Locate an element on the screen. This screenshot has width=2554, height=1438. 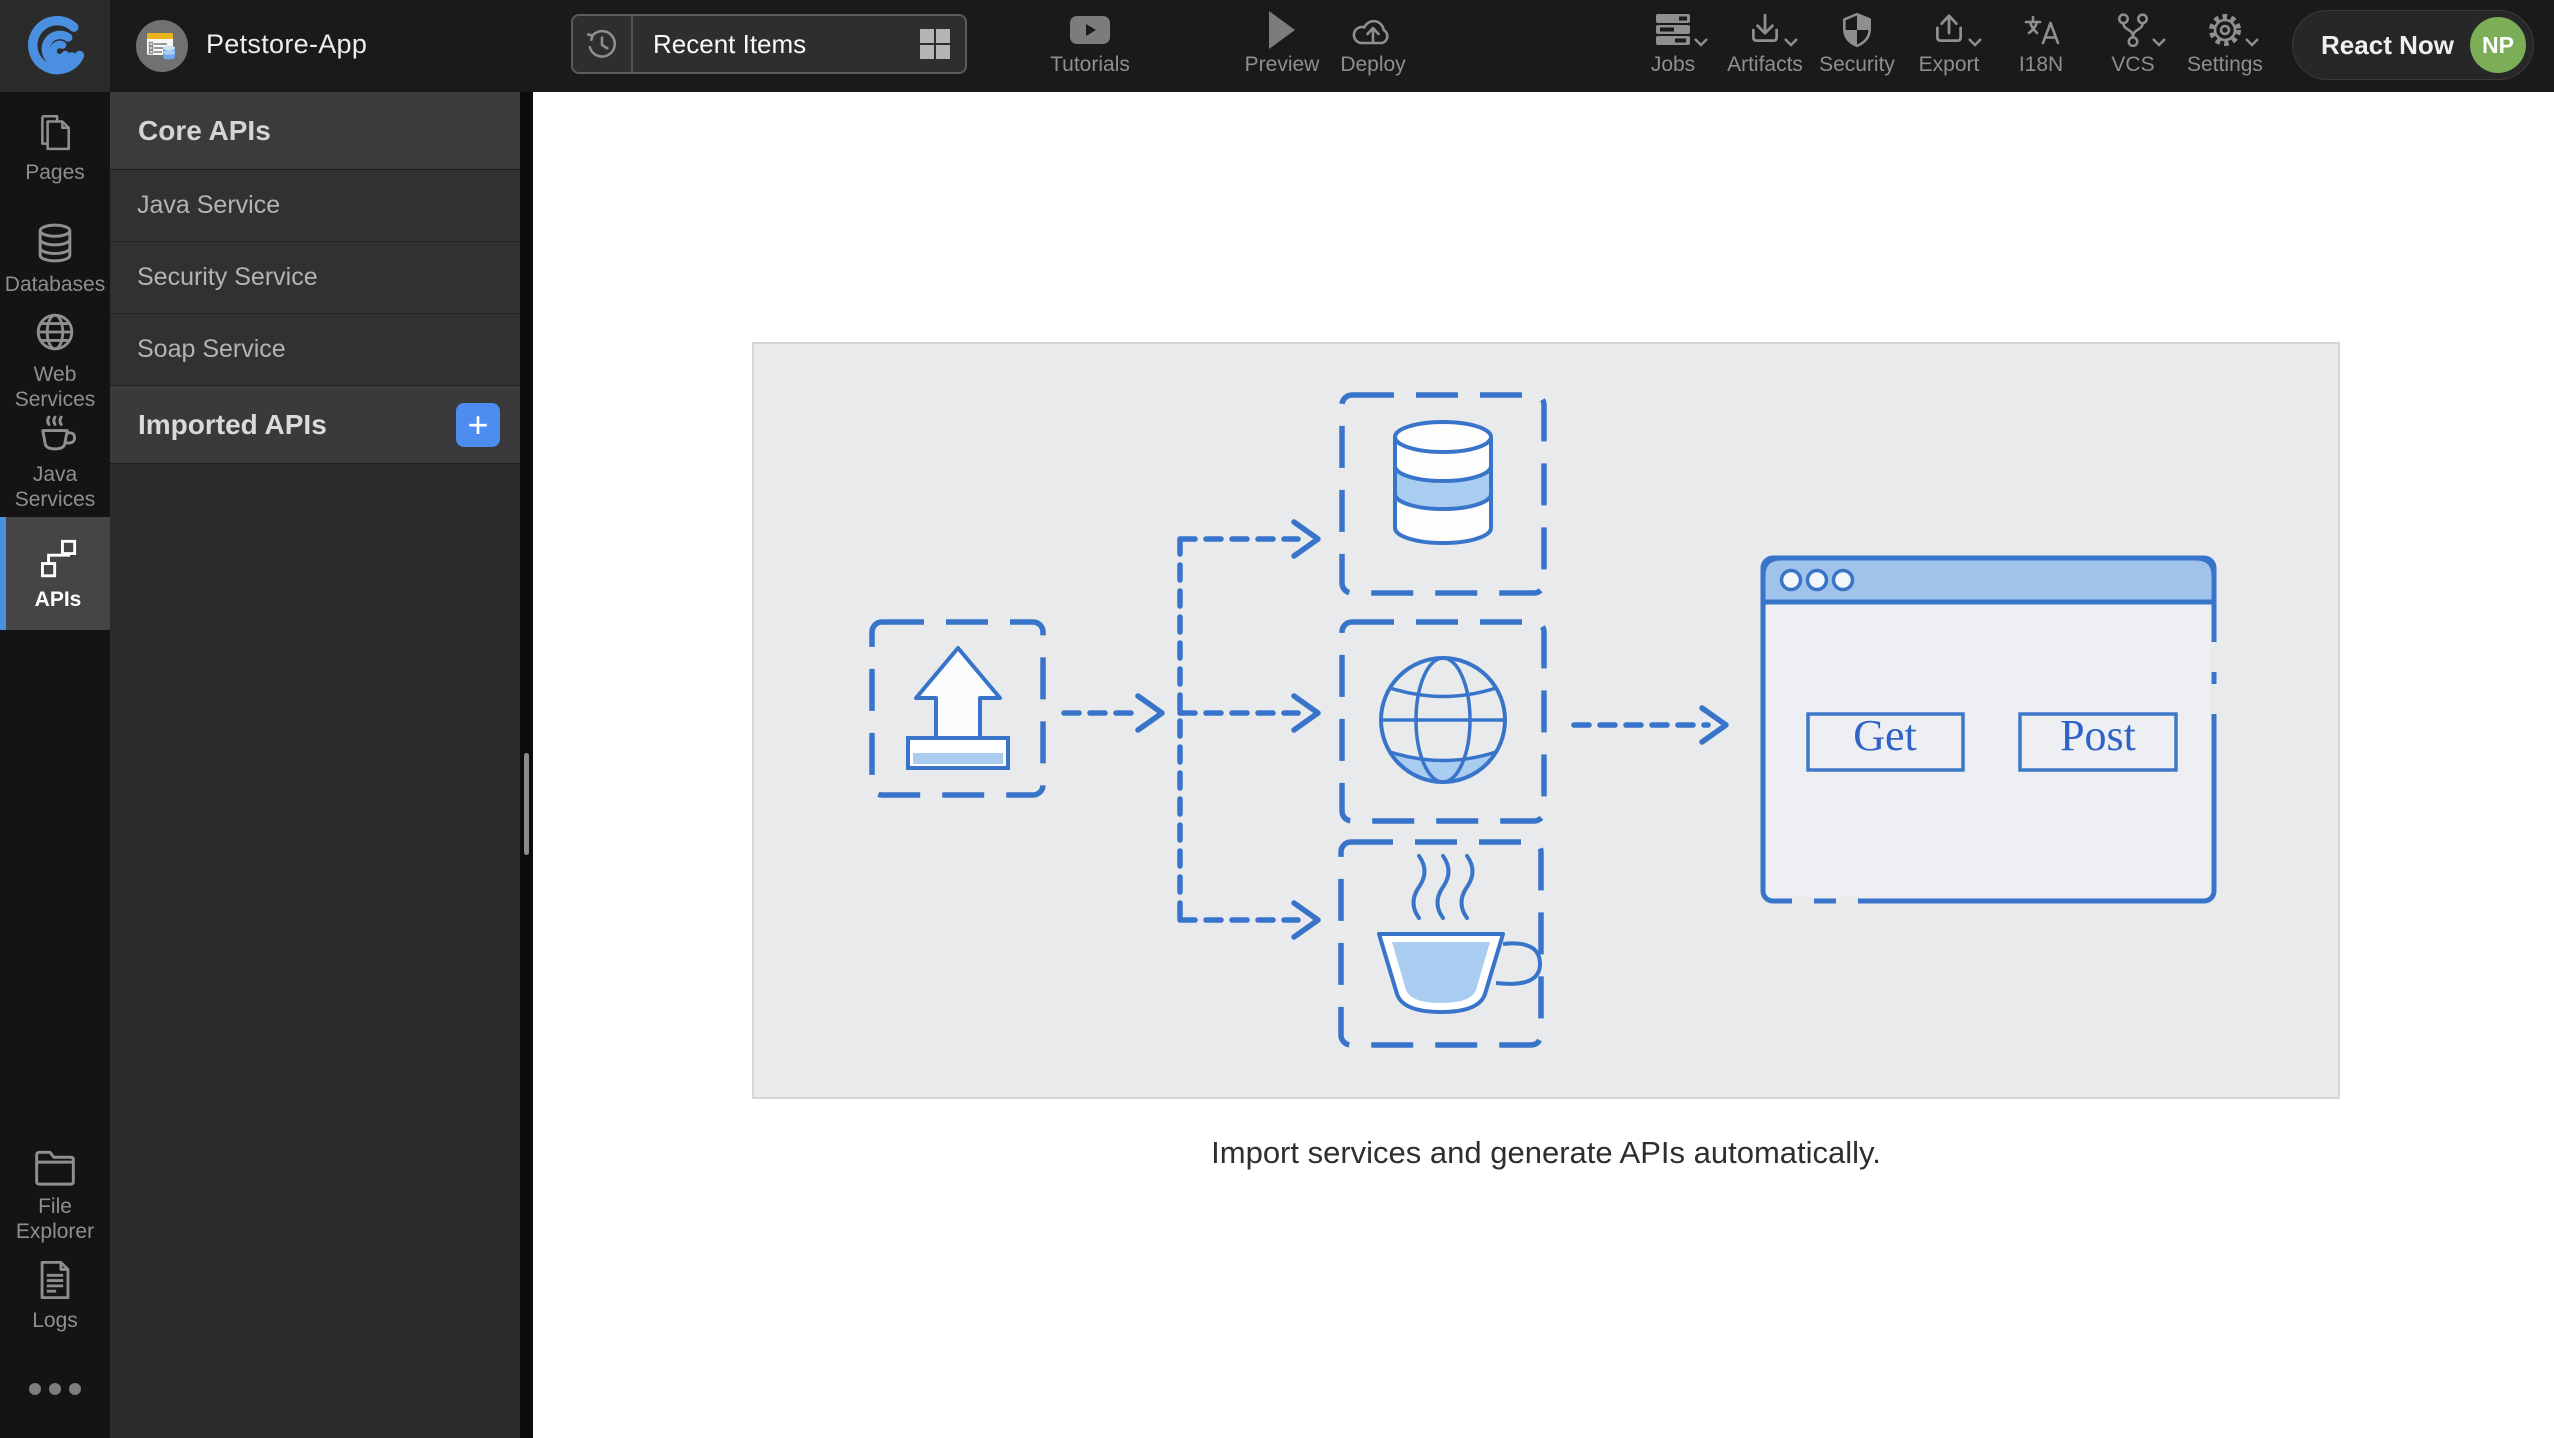
artifacts-download-icon is located at coordinates (1772, 30).